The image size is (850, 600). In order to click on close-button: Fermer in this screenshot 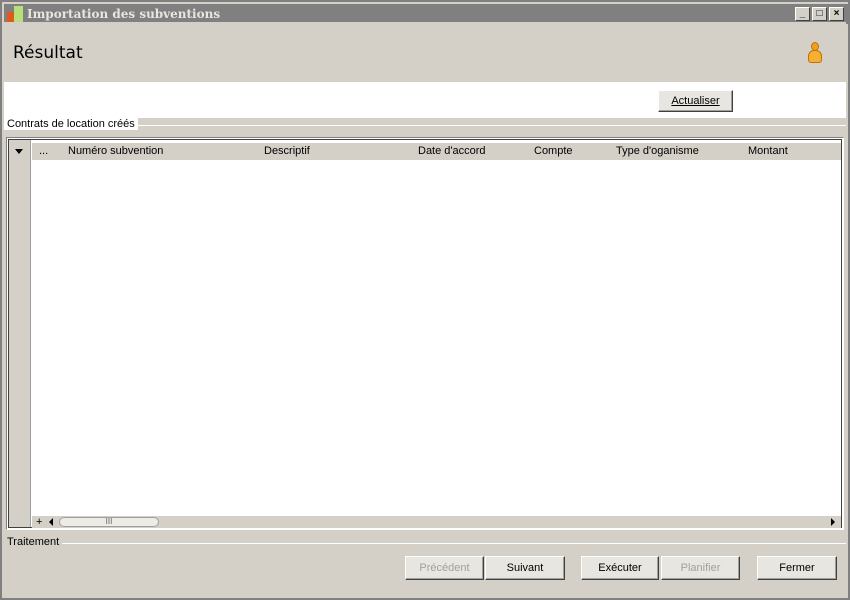, I will do `click(797, 568)`.